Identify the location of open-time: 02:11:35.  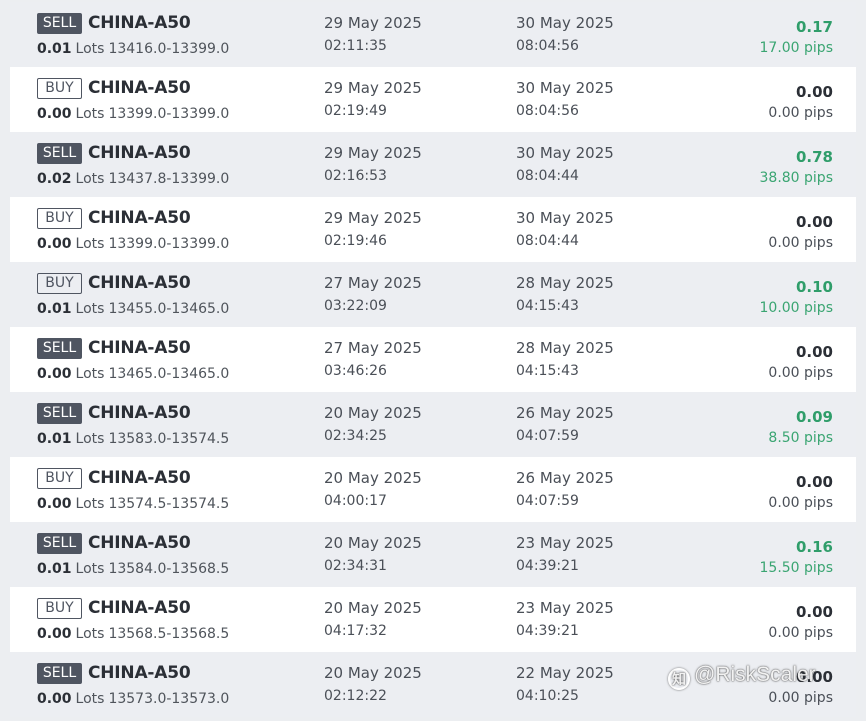
(355, 46).